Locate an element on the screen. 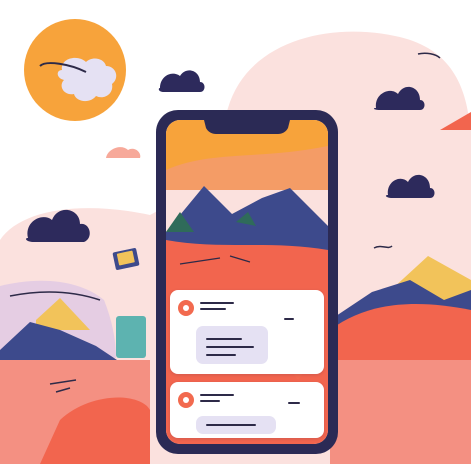 This screenshot has width=471, height=464. phone-notch is located at coordinates (247, 127).